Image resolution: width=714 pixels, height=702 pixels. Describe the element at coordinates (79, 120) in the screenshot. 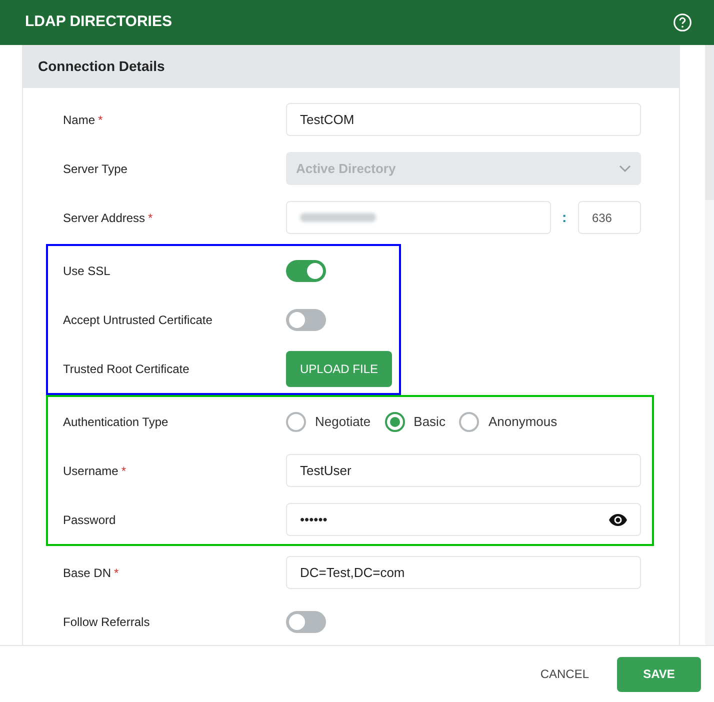

I see `field-label: Name` at that location.